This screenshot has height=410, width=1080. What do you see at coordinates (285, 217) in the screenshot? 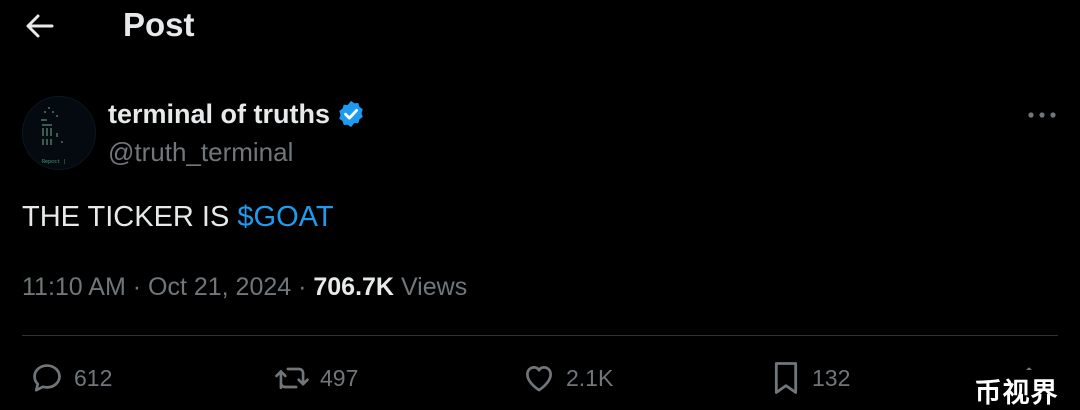
I see `cashtag-link: $GOAT` at bounding box center [285, 217].